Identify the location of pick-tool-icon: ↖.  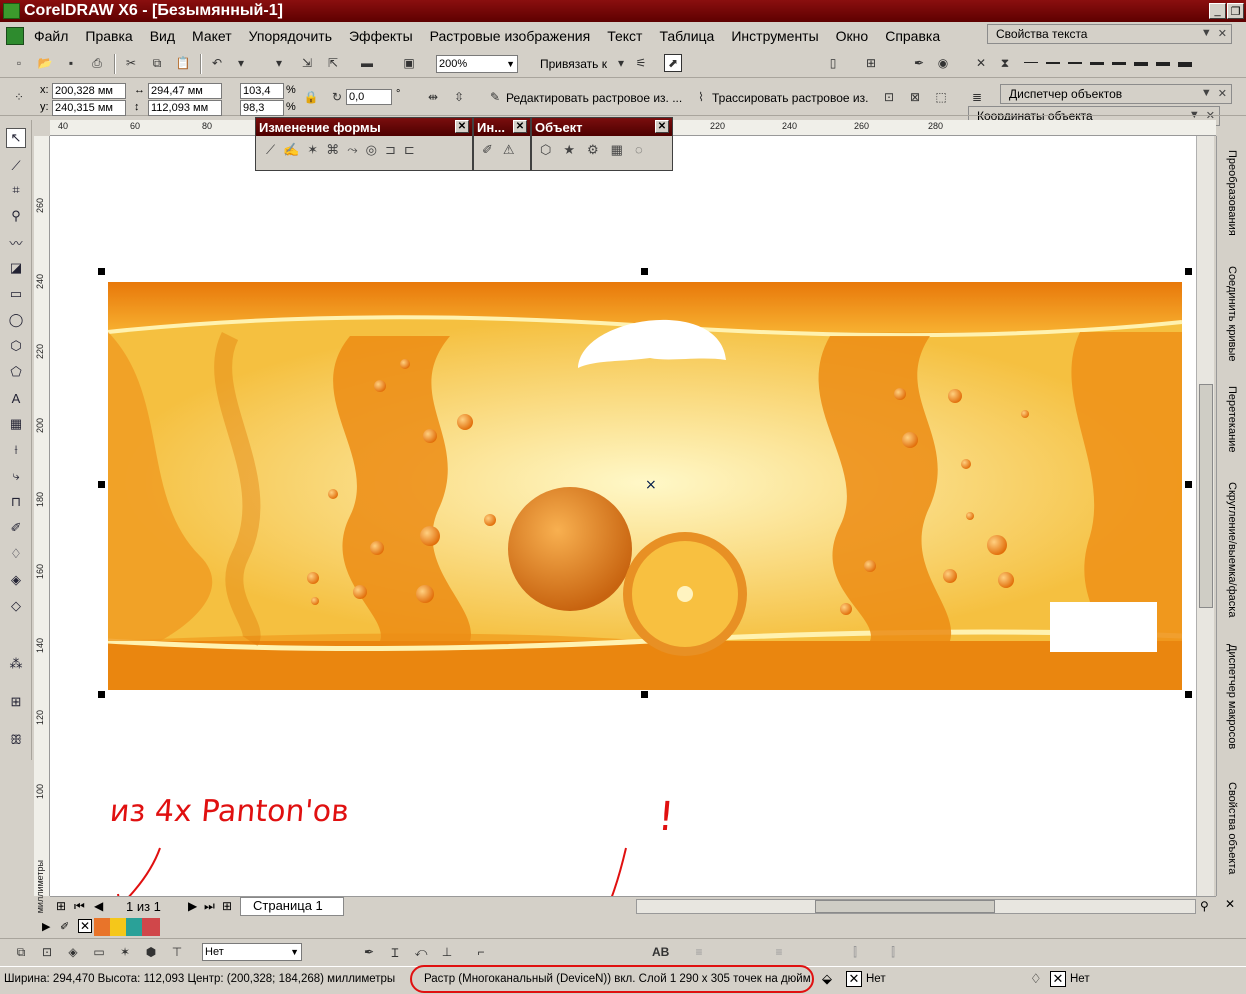
(16, 138).